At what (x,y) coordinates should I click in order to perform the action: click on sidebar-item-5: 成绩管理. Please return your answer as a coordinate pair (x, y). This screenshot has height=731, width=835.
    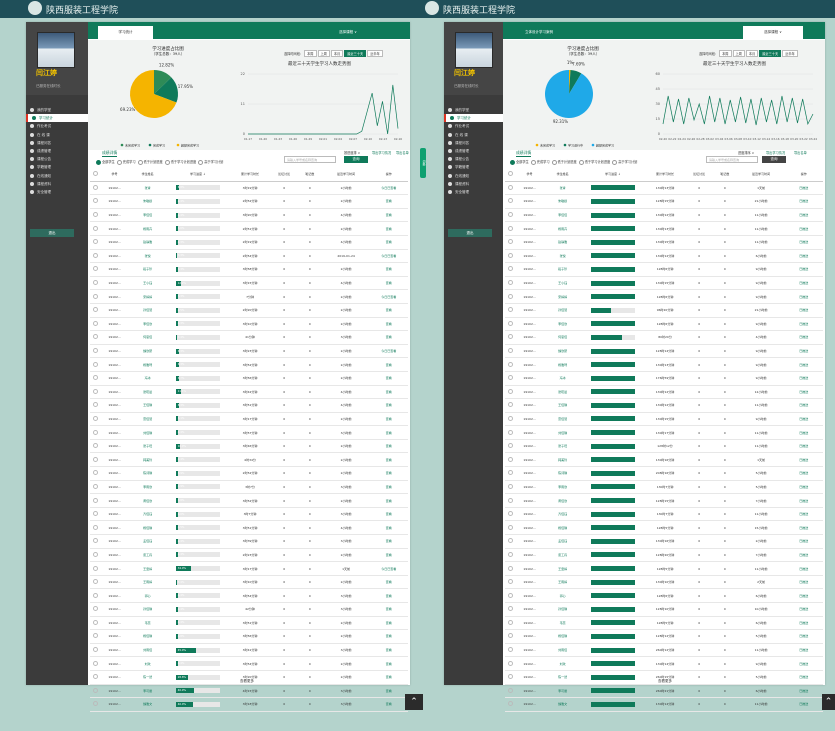
    Looking at the image, I should click on (57, 151).